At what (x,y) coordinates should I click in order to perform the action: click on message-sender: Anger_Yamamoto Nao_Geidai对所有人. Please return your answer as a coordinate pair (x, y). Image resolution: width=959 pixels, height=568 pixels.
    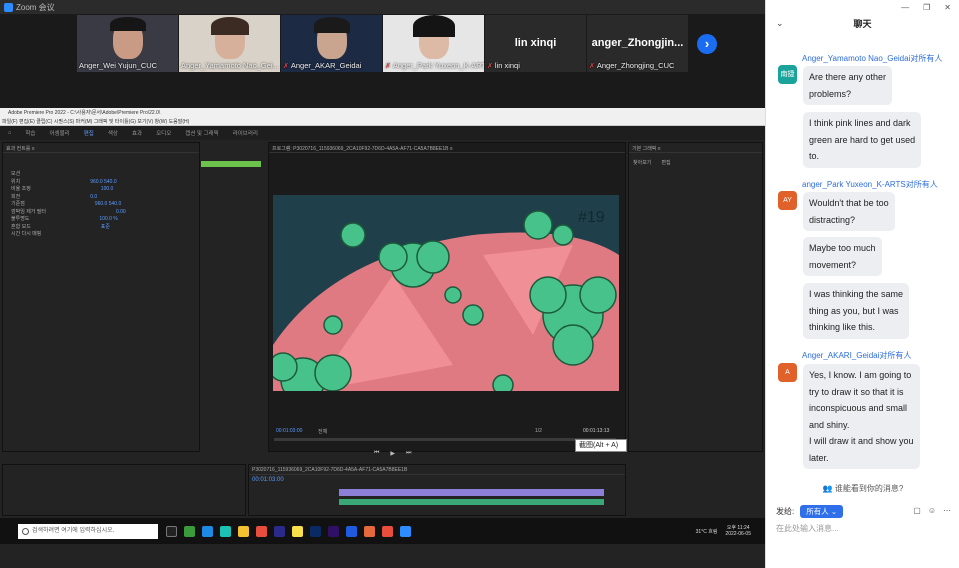
    Looking at the image, I should click on (872, 58).